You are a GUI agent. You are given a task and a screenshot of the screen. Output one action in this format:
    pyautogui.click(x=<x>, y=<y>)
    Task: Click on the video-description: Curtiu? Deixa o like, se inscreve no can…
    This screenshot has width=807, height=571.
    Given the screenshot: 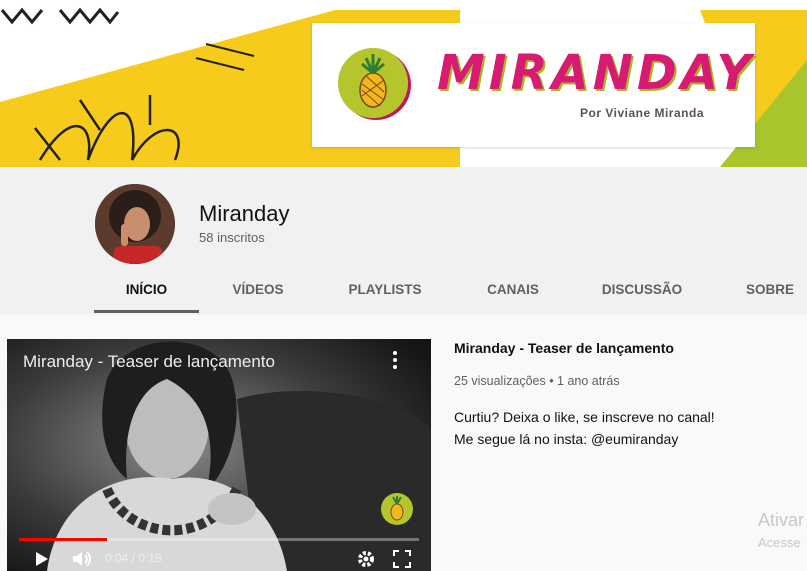 What is the action you would take?
    pyautogui.click(x=624, y=428)
    